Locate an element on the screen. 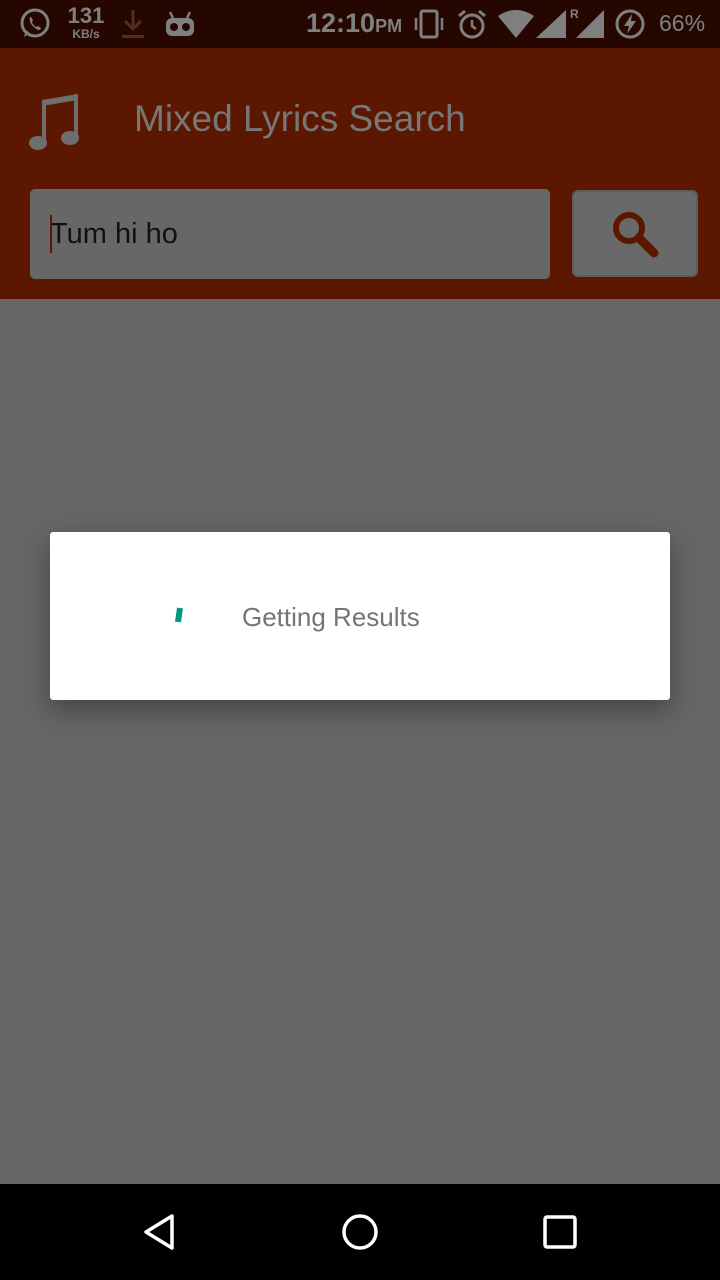 The image size is (720, 1280). progress-dialog: Getting Results is located at coordinates (360, 616).